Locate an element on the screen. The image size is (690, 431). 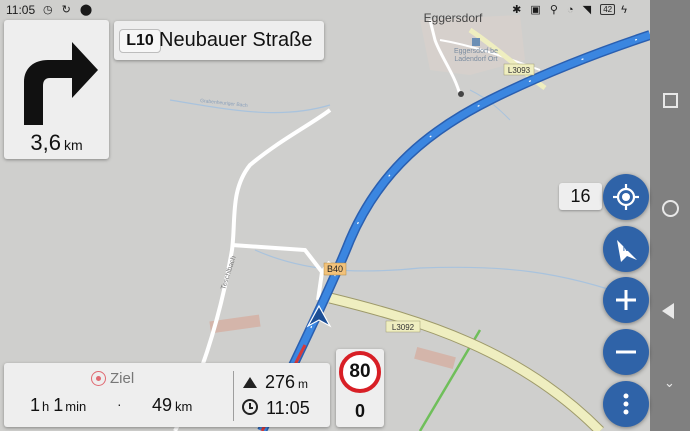
menu-button is located at coordinates (626, 404).